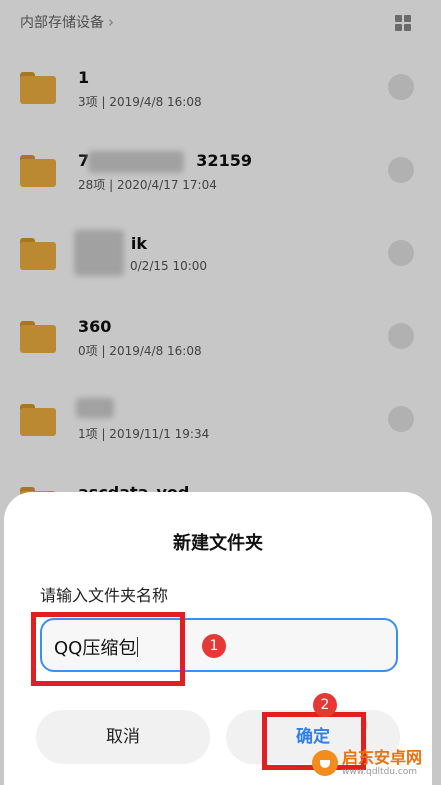 The image size is (441, 785). What do you see at coordinates (325, 705) in the screenshot?
I see `step-badge-2: 2` at bounding box center [325, 705].